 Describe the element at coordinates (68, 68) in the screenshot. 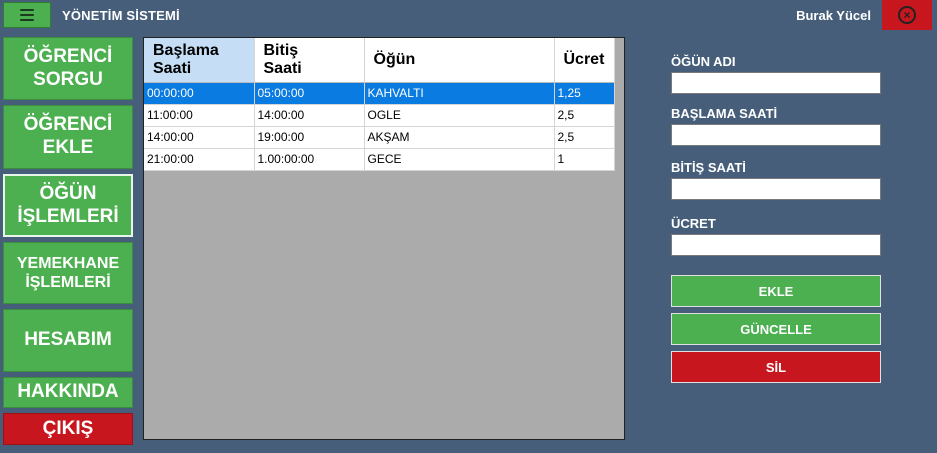

I see `nav-ogrenci-sorgu: ÖĞRENCİ SORGU` at that location.